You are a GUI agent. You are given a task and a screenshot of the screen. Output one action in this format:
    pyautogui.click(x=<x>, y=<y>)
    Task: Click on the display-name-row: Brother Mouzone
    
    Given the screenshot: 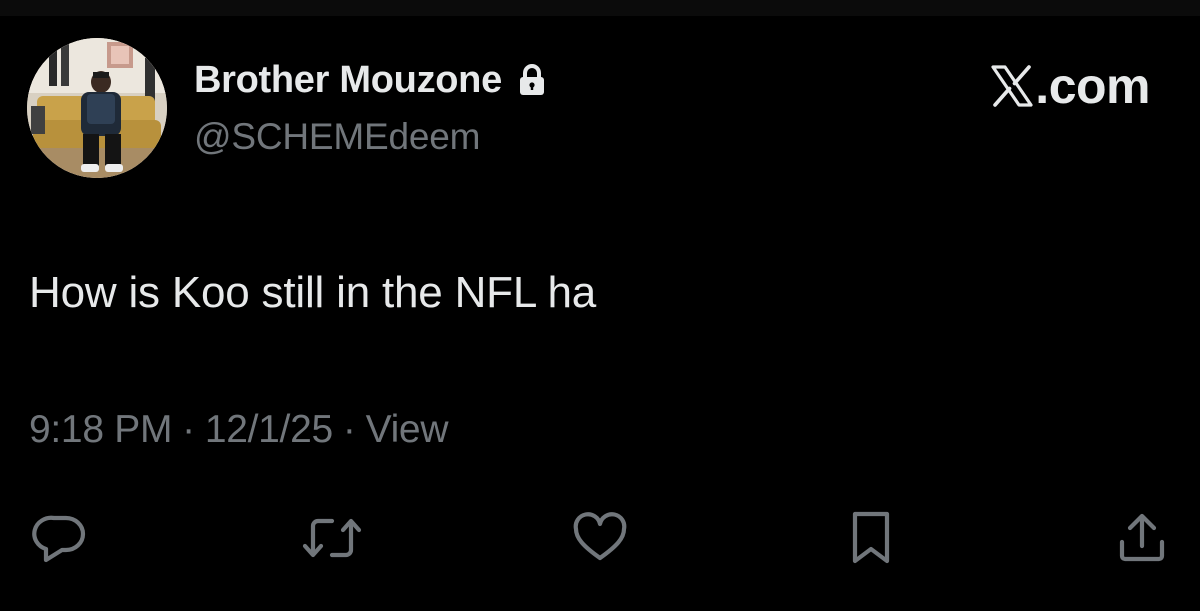 What is the action you would take?
    pyautogui.click(x=371, y=80)
    